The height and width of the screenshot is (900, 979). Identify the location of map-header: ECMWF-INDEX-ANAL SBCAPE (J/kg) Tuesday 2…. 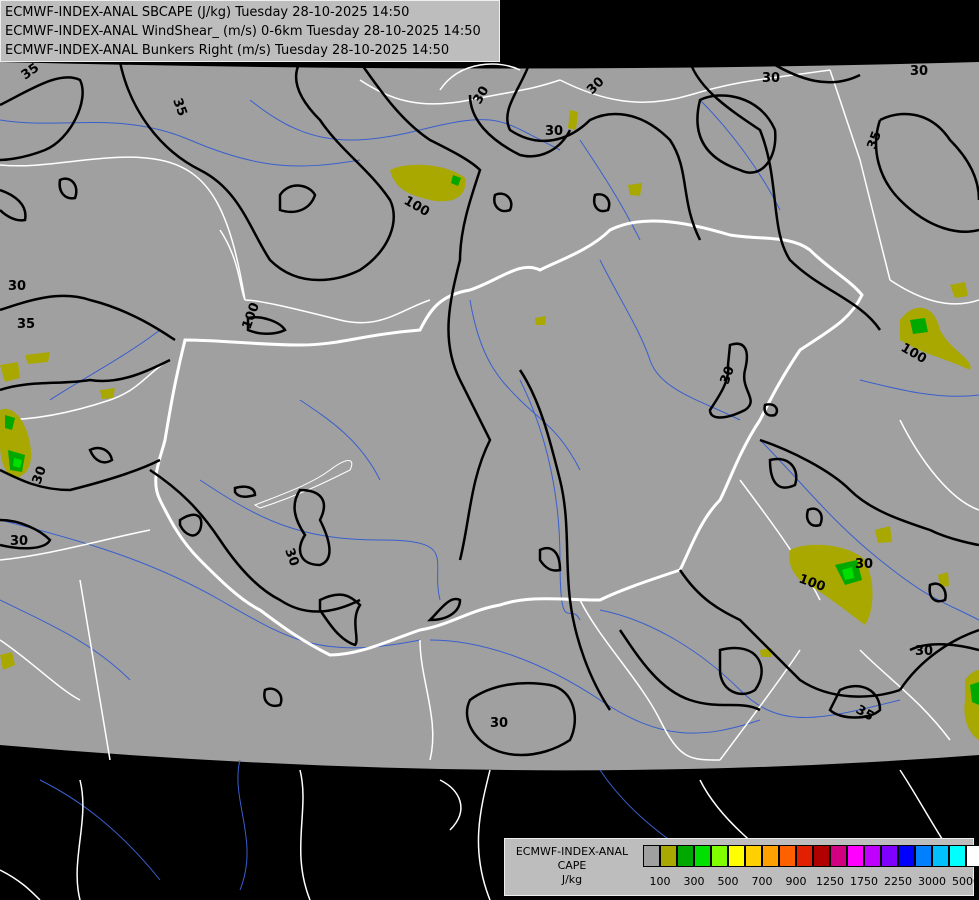
(250, 31).